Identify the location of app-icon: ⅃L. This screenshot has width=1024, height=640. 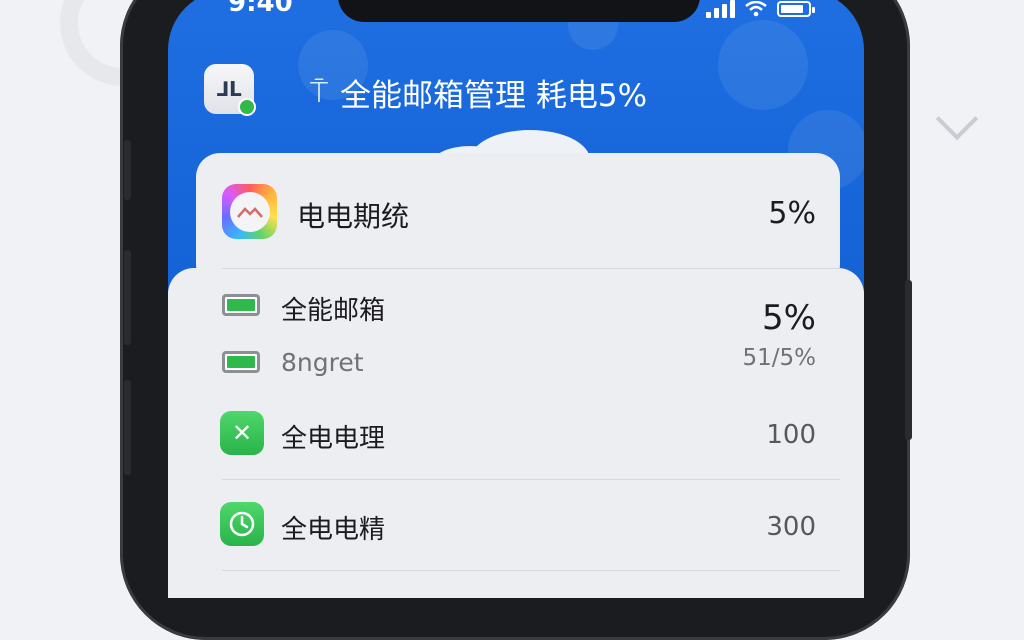
(230, 90).